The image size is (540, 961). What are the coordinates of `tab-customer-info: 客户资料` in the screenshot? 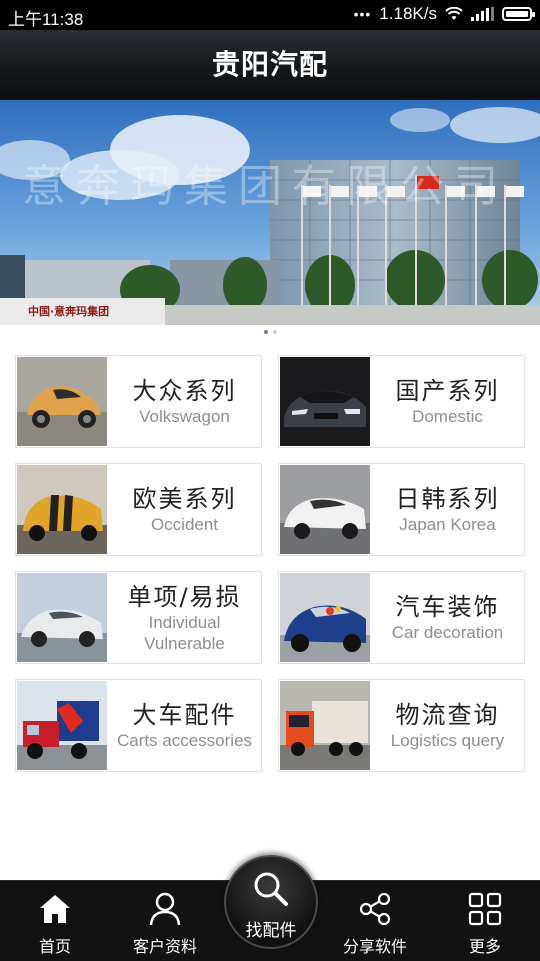 It's located at (165, 921).